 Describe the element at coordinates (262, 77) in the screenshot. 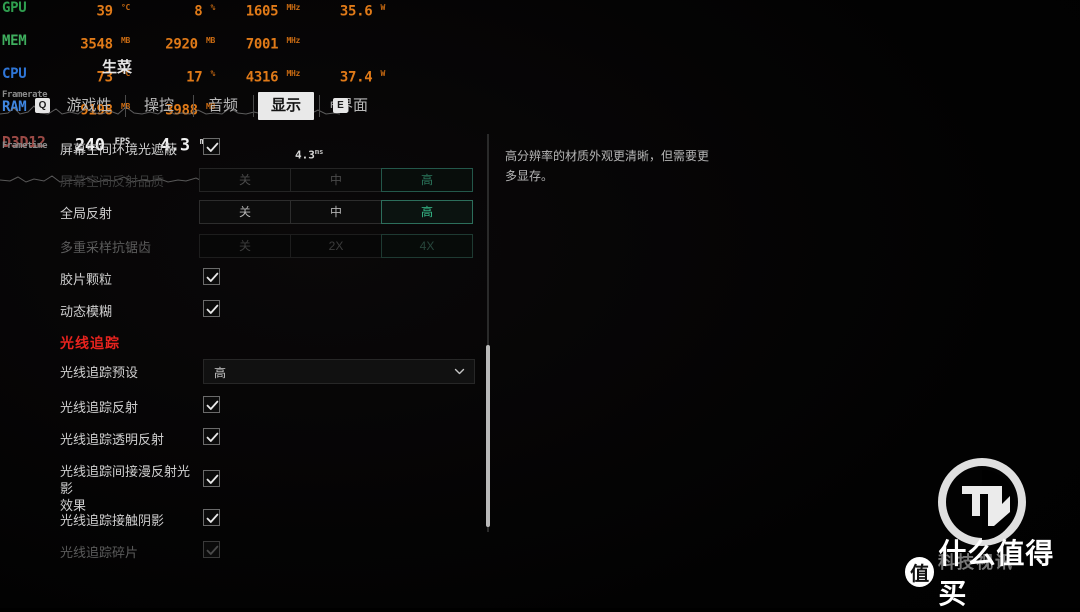

I see `osd-metric-value: 4316` at that location.